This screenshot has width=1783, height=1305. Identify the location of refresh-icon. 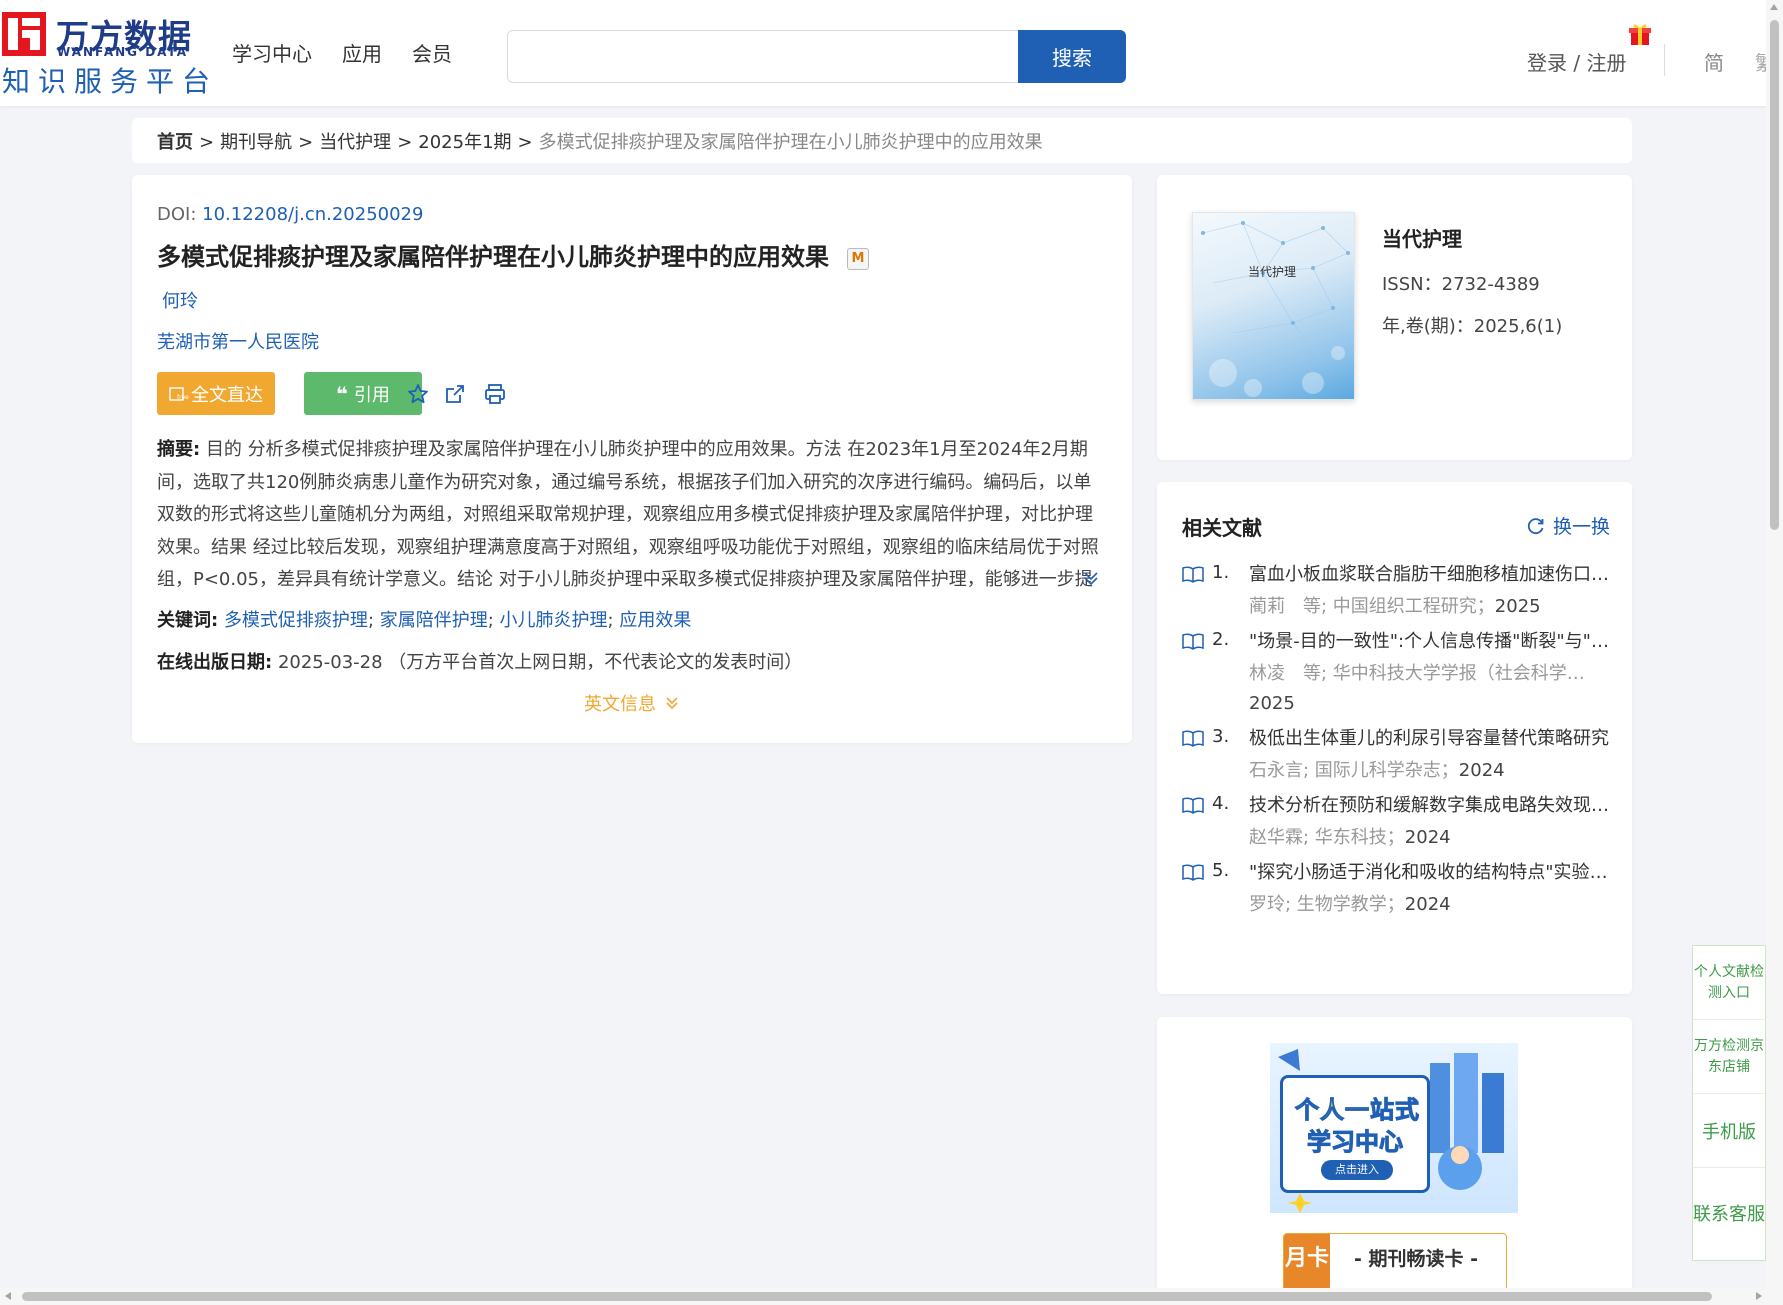
(1535, 525).